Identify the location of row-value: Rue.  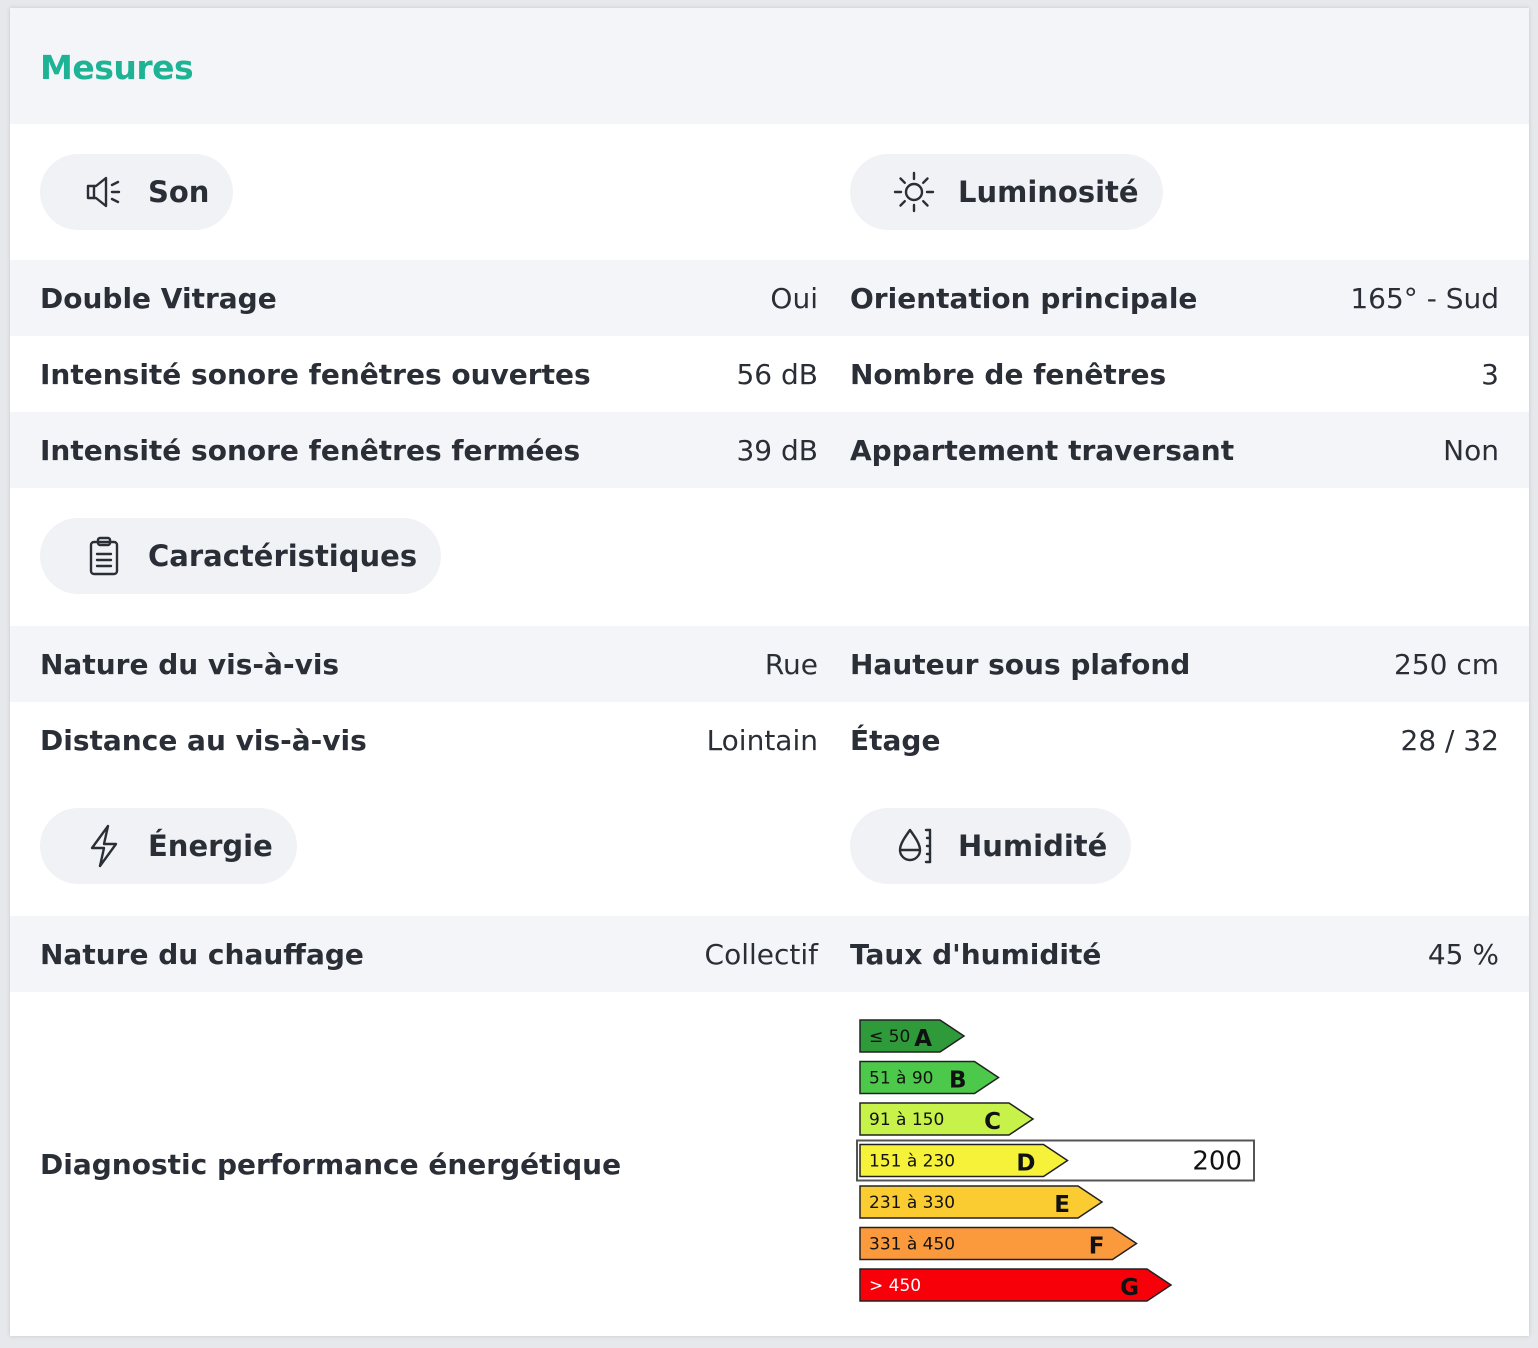
(791, 664).